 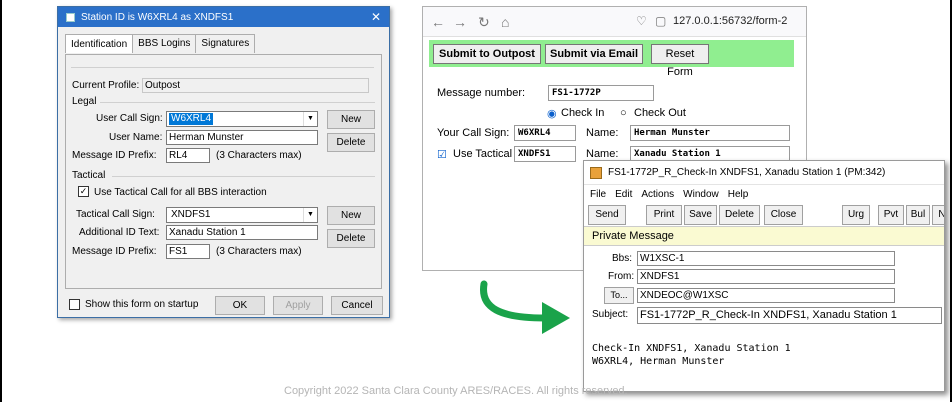 I want to click on address-bar: 127.0.0.1:56732/form-2, so click(x=730, y=21).